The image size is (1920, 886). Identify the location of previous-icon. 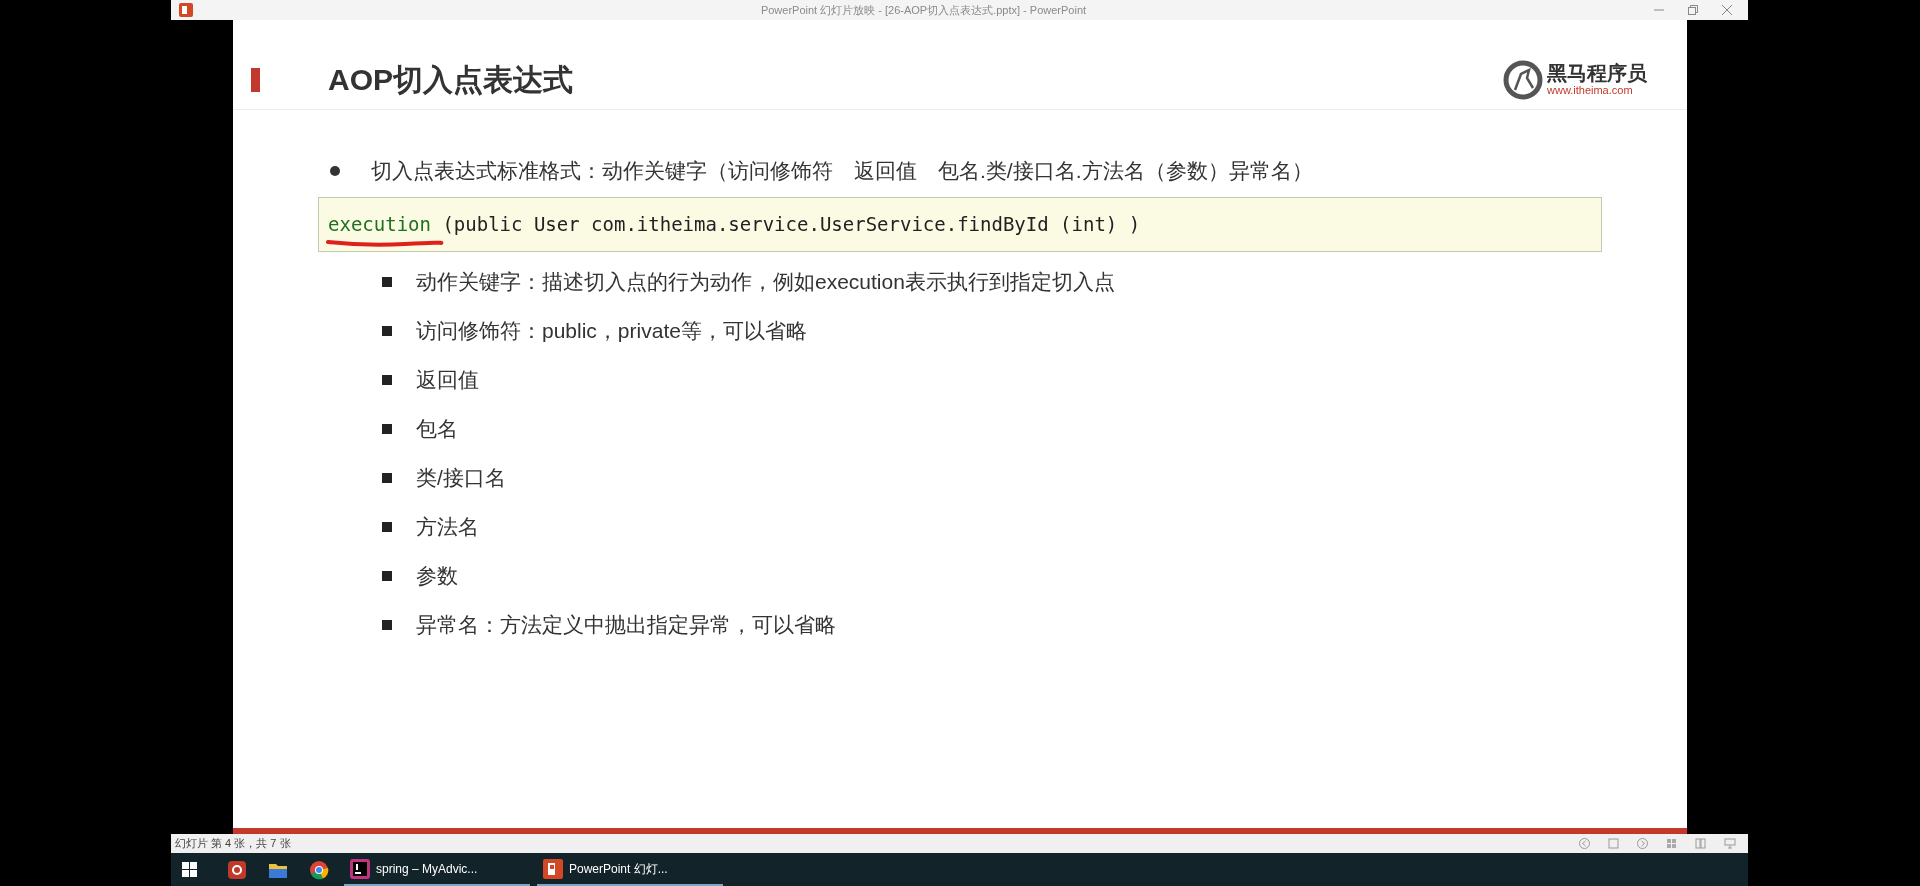
(1584, 843).